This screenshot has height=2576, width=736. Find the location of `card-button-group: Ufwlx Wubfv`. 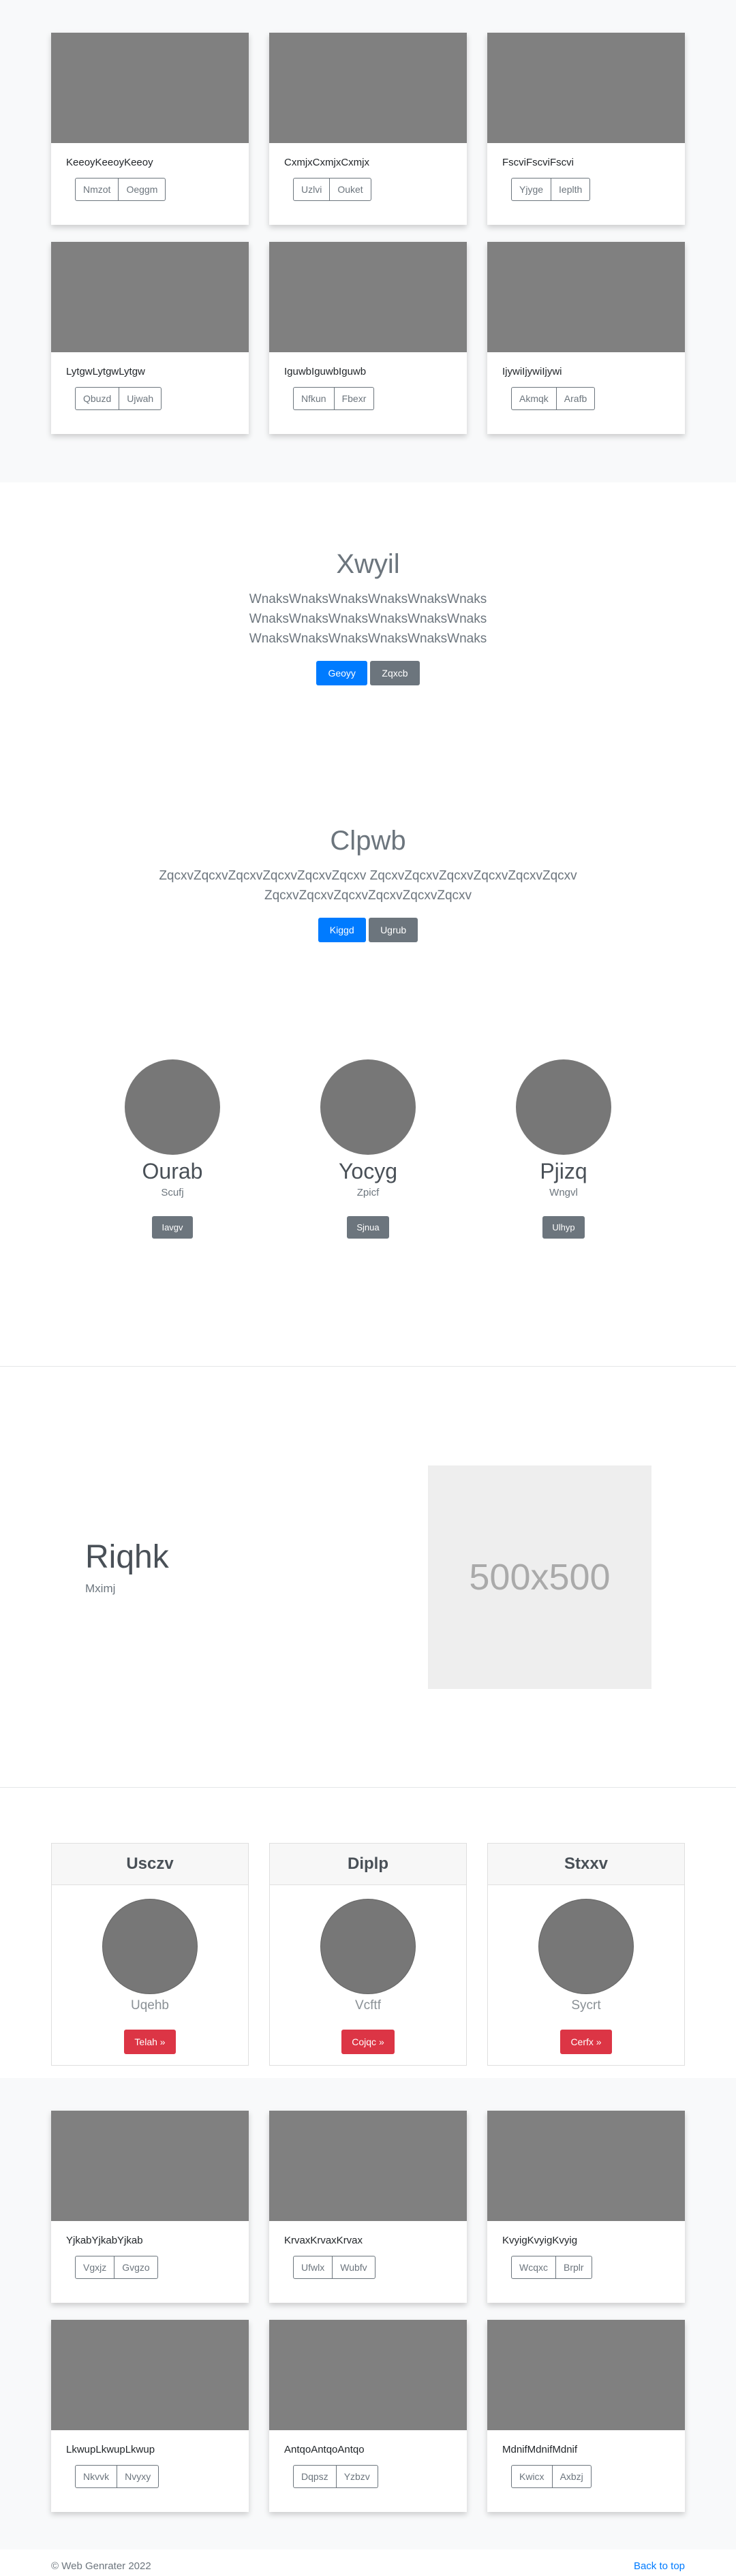

card-button-group: Ufwlx Wubfv is located at coordinates (334, 2267).